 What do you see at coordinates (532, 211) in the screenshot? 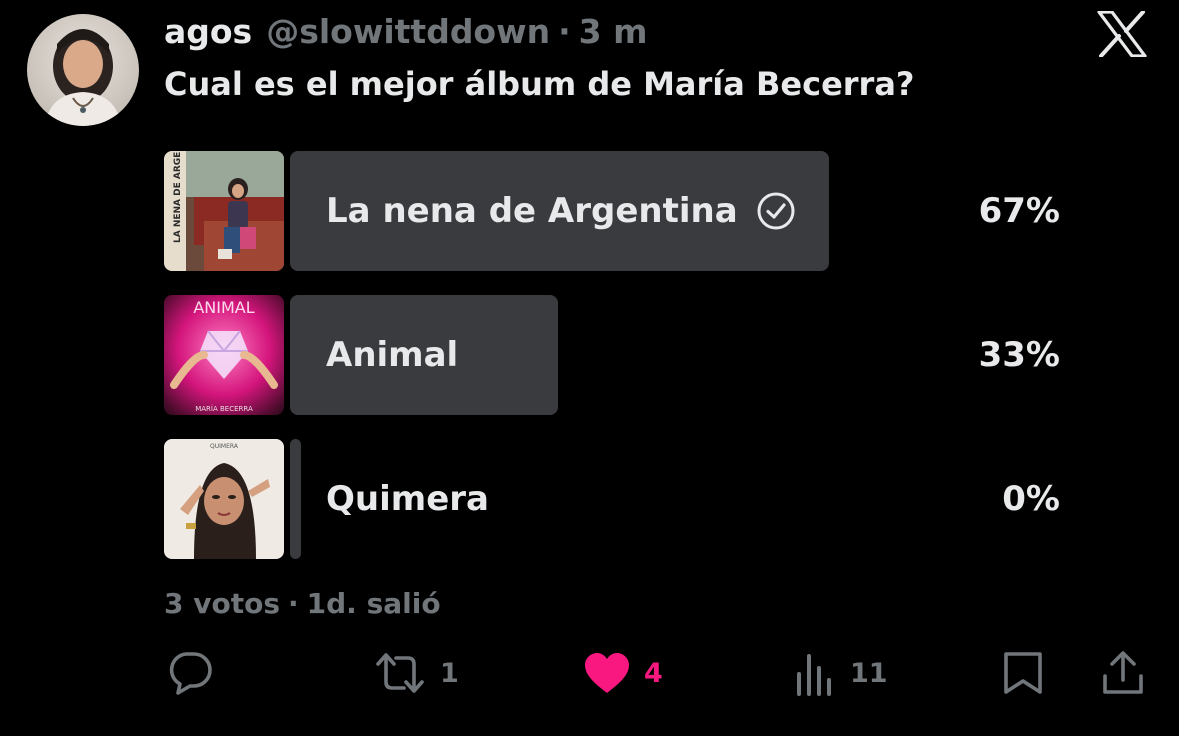
I see `option-text: La nena de Argentina` at bounding box center [532, 211].